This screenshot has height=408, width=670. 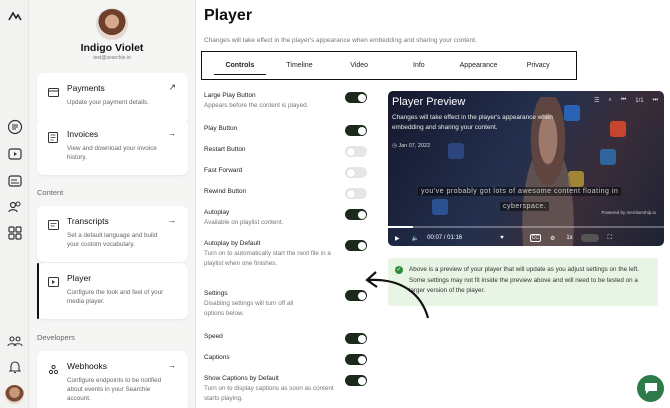 What do you see at coordinates (552, 238) in the screenshot?
I see `gear-icon: ⚙` at bounding box center [552, 238].